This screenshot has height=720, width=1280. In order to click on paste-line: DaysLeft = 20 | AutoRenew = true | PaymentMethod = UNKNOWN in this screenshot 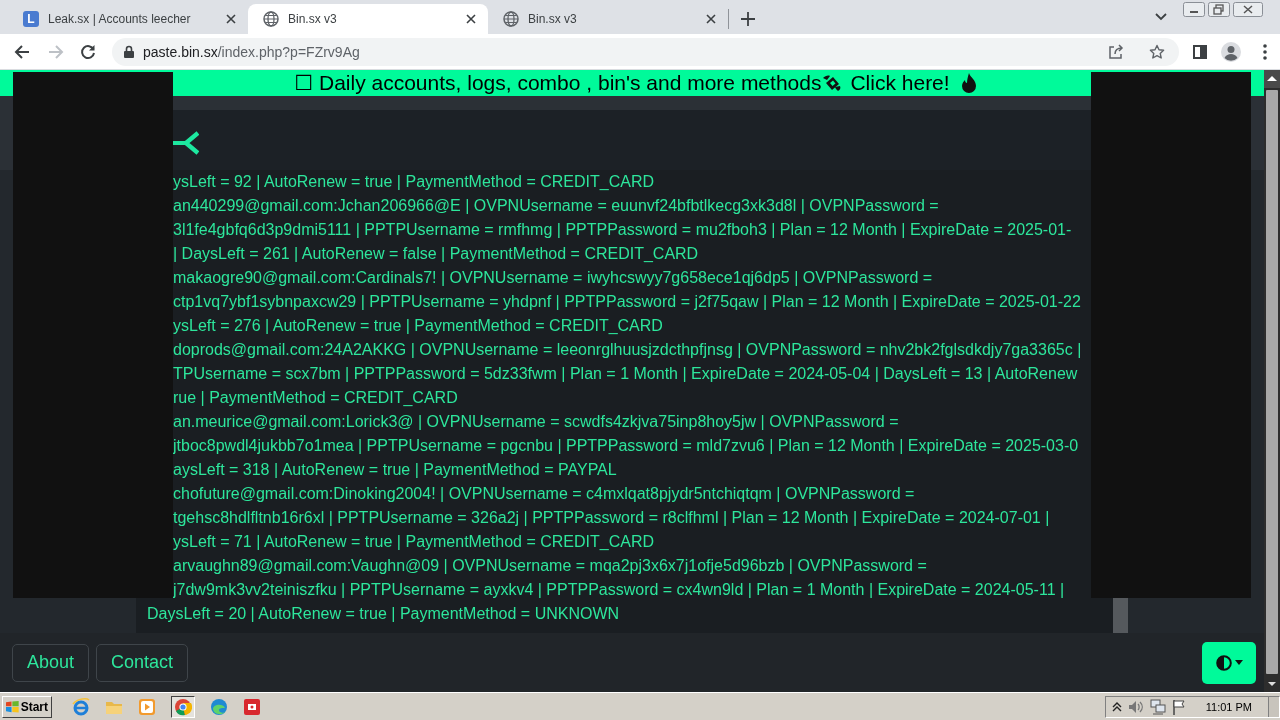, I will do `click(383, 614)`.